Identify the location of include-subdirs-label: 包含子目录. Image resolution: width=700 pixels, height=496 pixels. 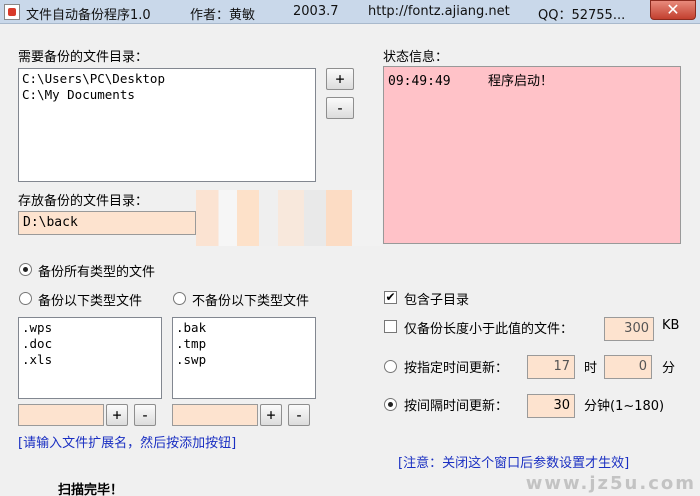
(437, 300).